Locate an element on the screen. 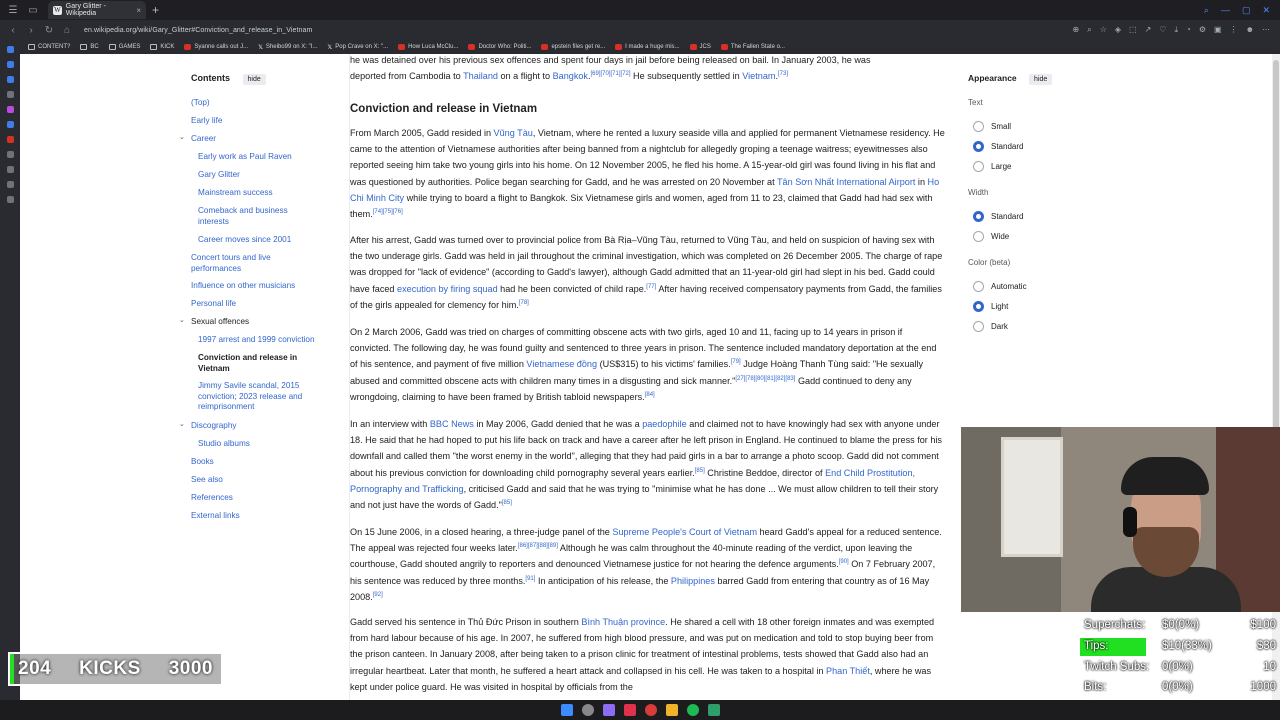 This screenshot has width=1280, height=720. citation: [92] is located at coordinates (378, 595).